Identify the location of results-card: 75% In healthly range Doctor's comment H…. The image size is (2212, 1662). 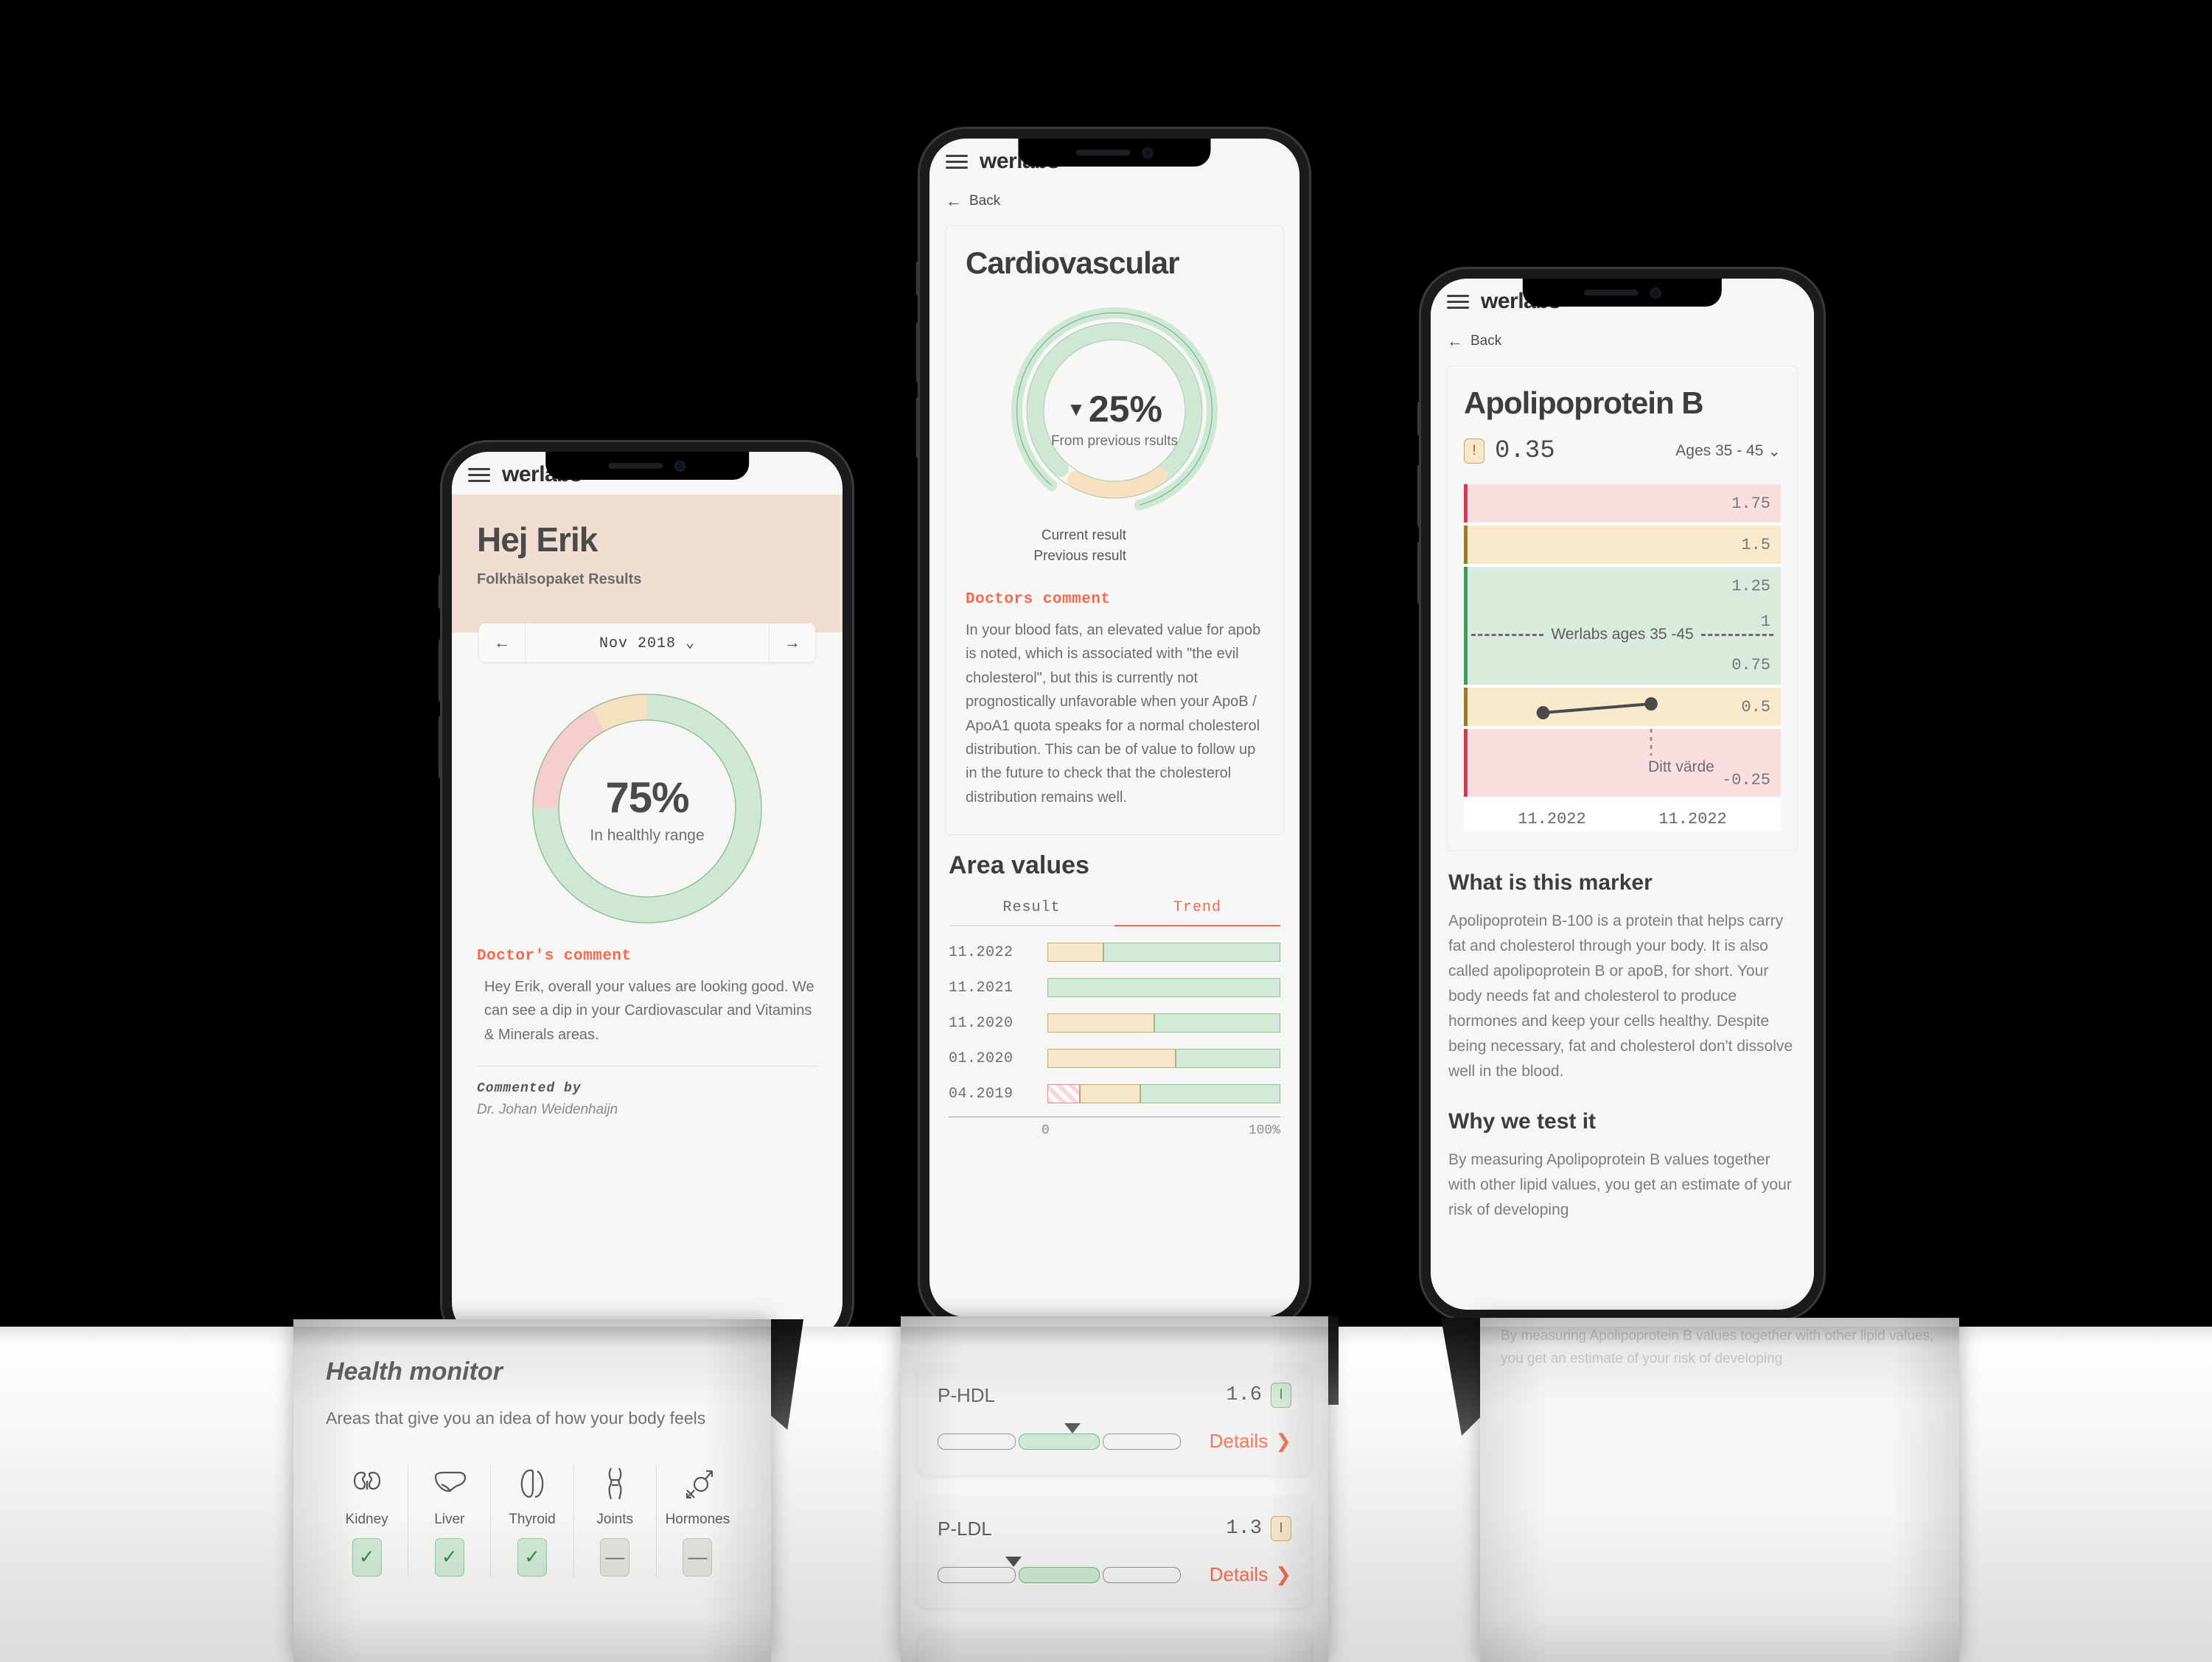
(647, 891).